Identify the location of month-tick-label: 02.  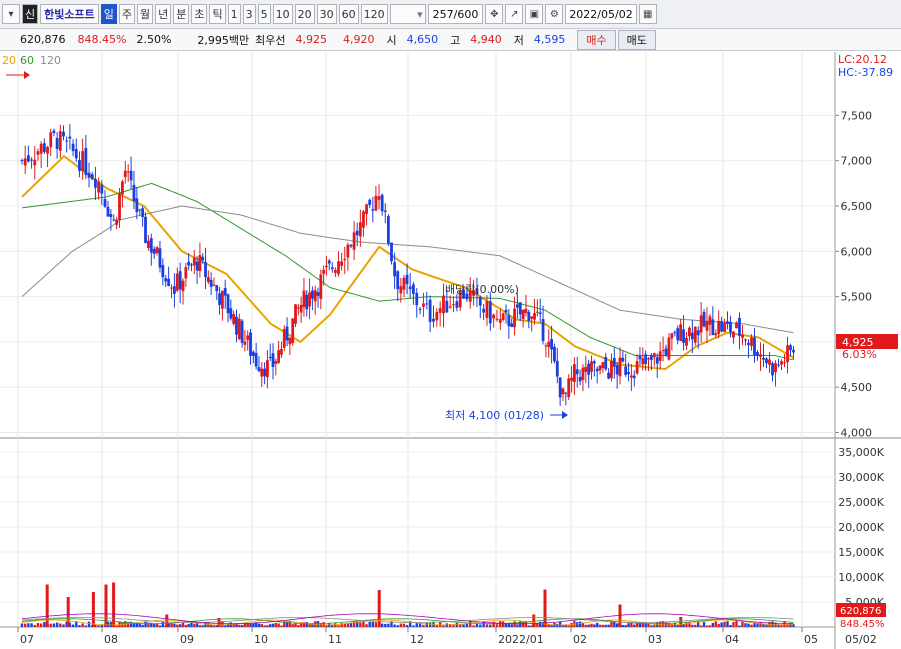
(580, 639).